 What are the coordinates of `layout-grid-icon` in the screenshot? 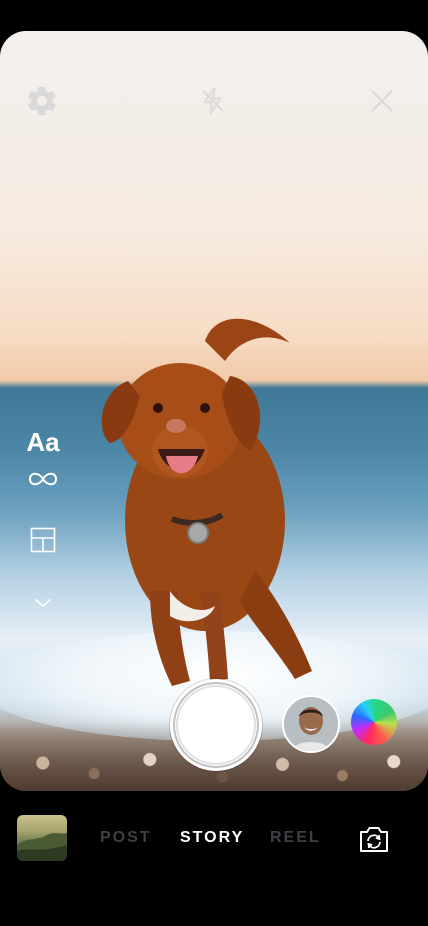 It's located at (43, 540).